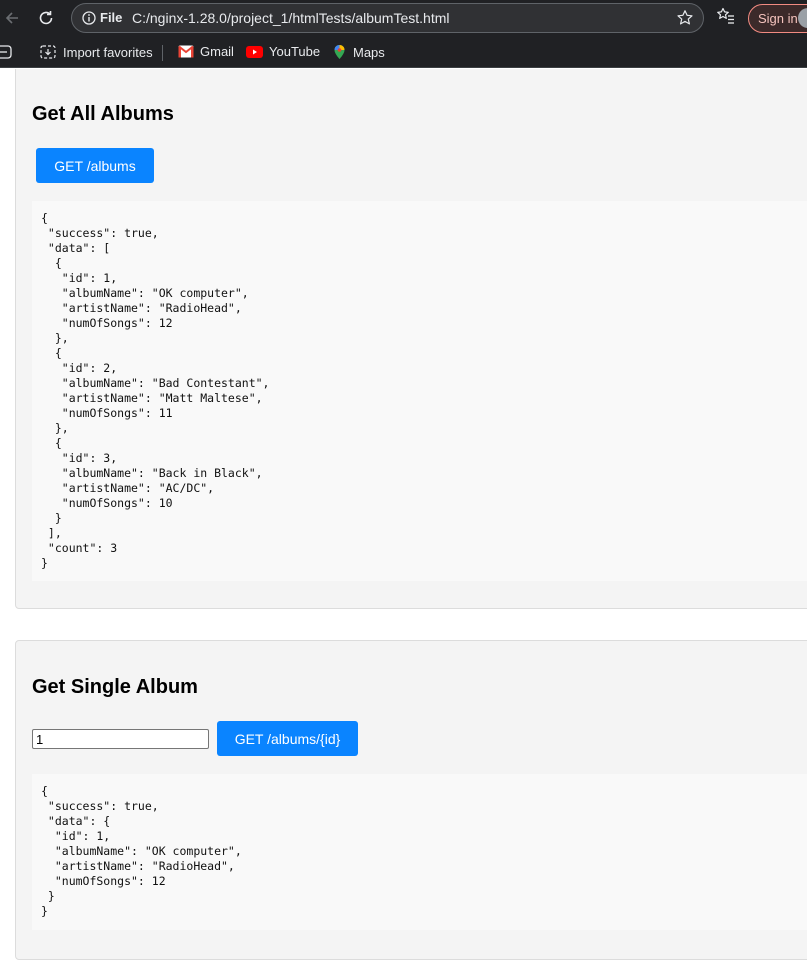  I want to click on gmail-icon, so click(186, 51).